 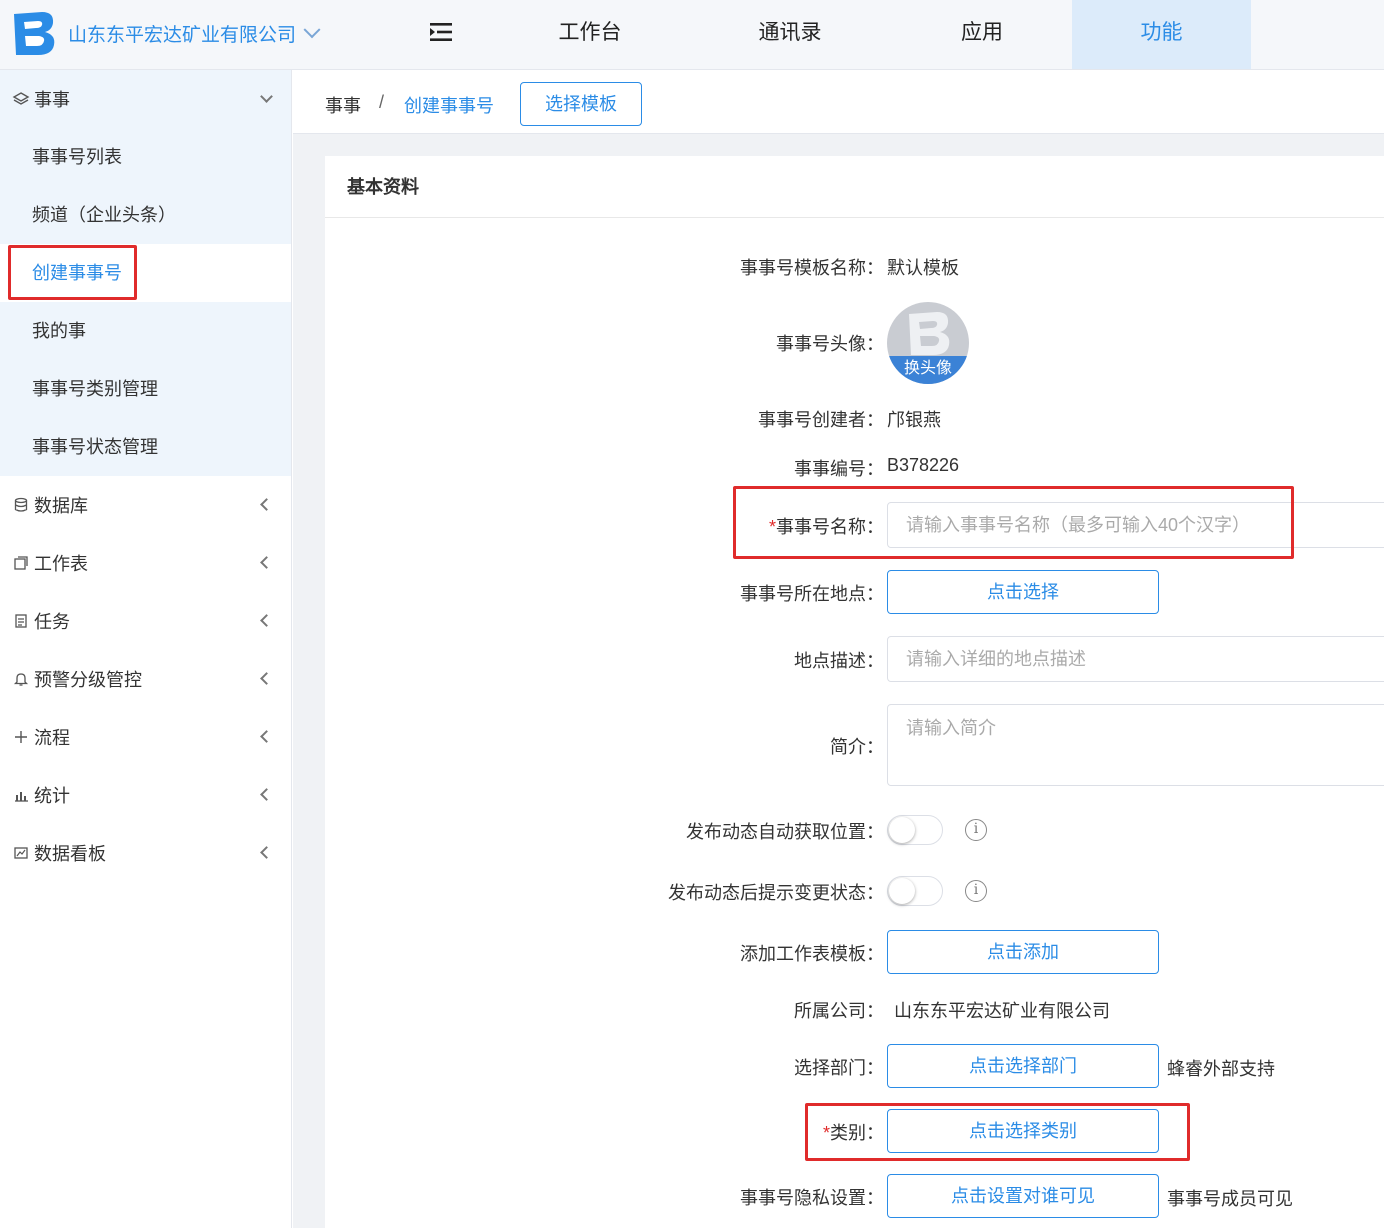 What do you see at coordinates (1135, 745) in the screenshot?
I see `intro-textarea` at bounding box center [1135, 745].